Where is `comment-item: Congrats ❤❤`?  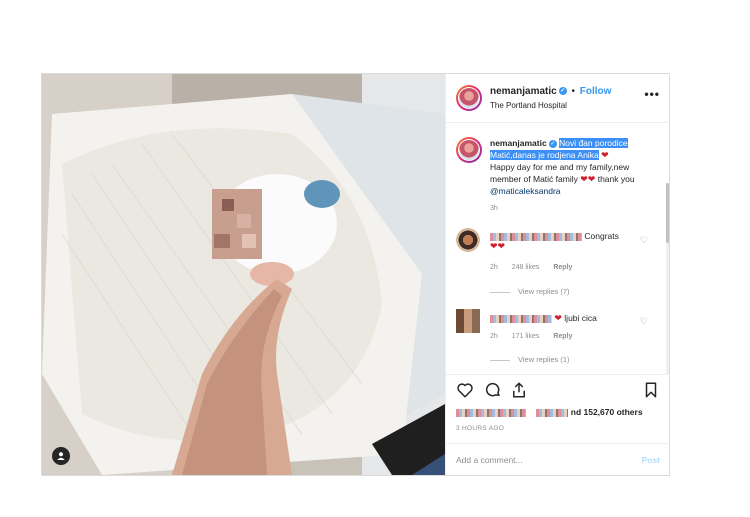
comment-item: Congrats ❤❤ is located at coordinates (570, 241).